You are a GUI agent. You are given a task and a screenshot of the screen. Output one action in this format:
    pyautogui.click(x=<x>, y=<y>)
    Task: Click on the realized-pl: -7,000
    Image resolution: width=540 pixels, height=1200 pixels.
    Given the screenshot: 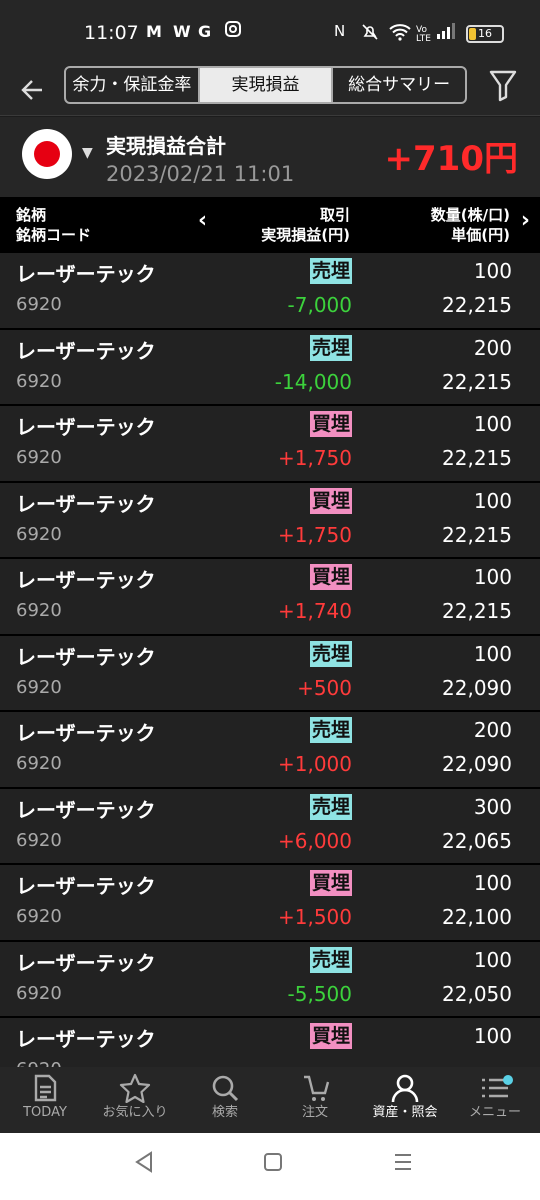 What is the action you would take?
    pyautogui.click(x=319, y=305)
    